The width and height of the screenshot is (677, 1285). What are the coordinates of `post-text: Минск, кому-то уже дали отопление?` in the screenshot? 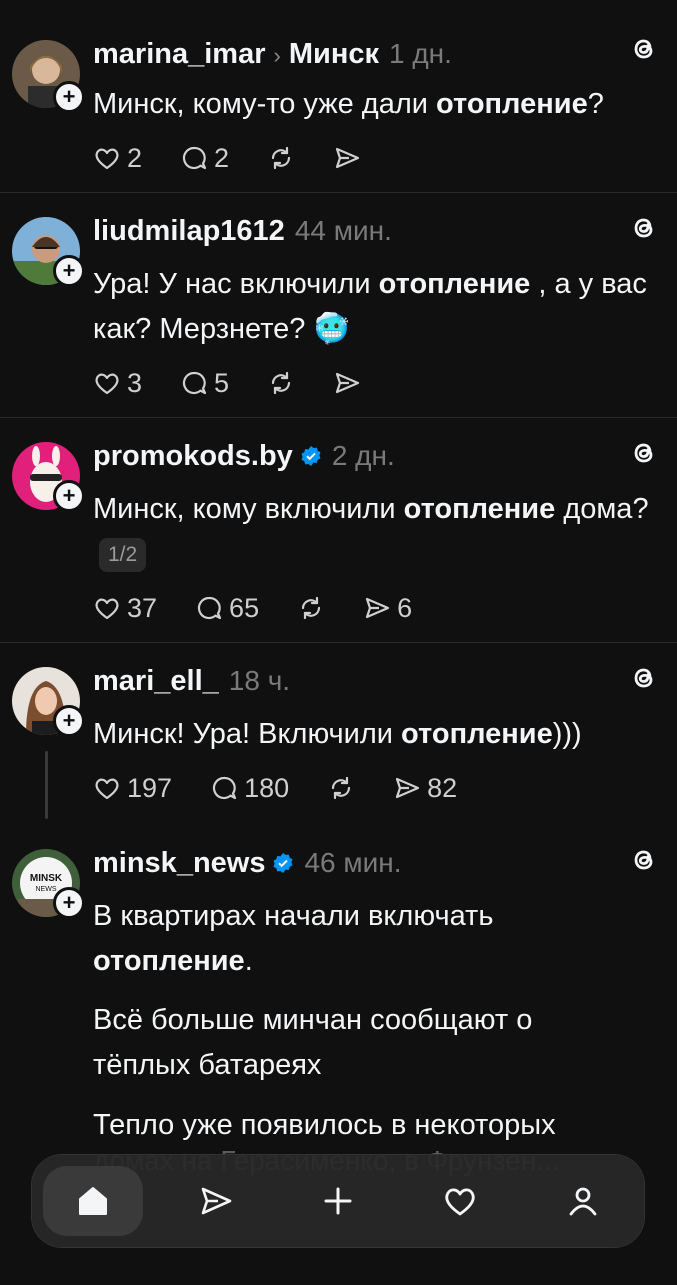 It's located at (375, 104).